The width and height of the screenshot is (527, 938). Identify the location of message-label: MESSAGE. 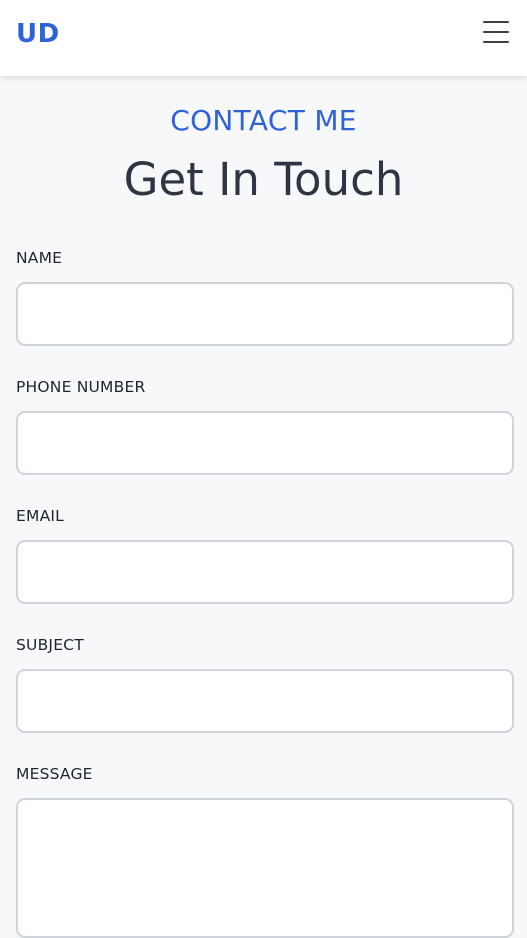
(54, 774).